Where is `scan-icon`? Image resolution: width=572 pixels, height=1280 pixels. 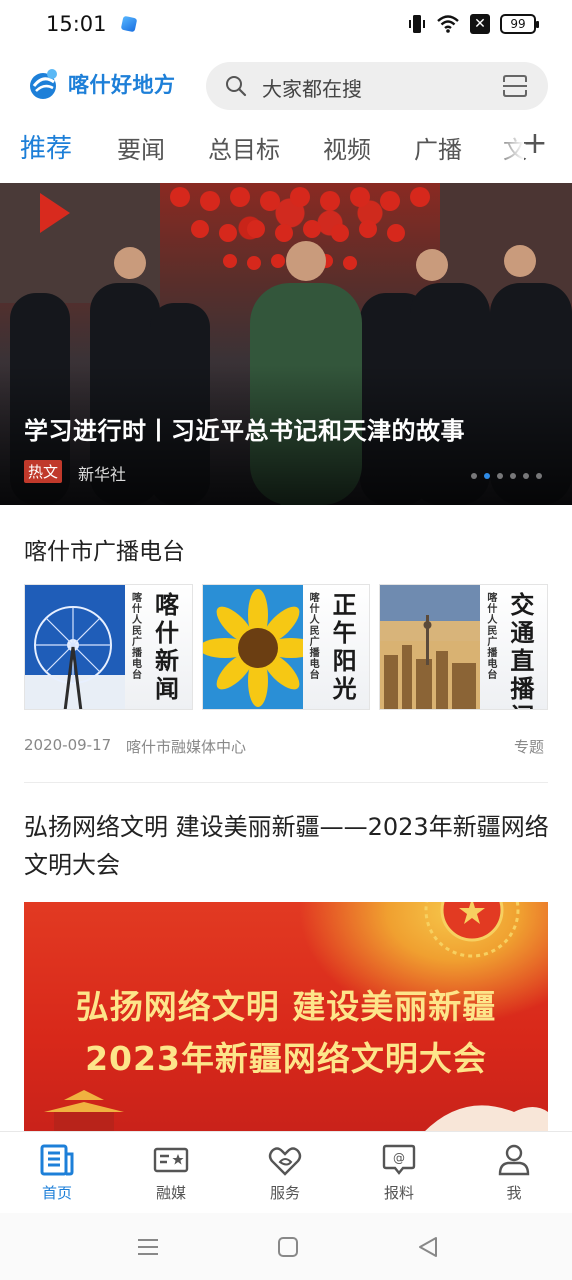 scan-icon is located at coordinates (515, 86).